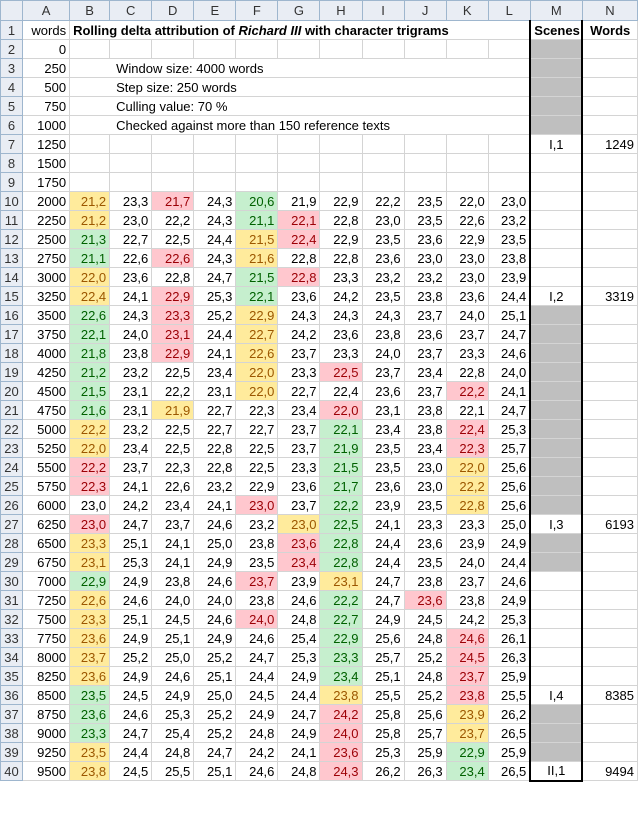  Describe the element at coordinates (46, 733) in the screenshot. I see `word-offset-cell: 9000` at that location.